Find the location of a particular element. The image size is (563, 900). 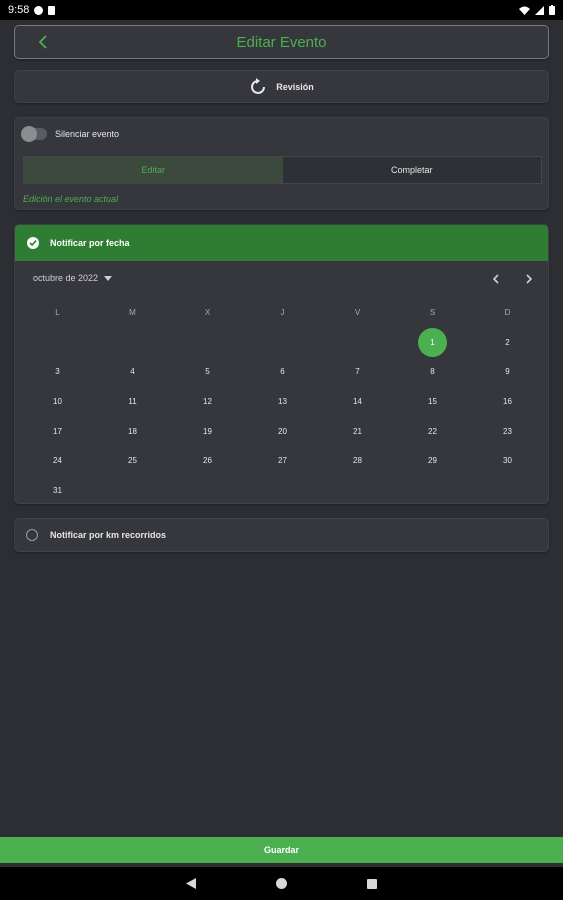

mute-label: Silenciar evento is located at coordinates (87, 134).